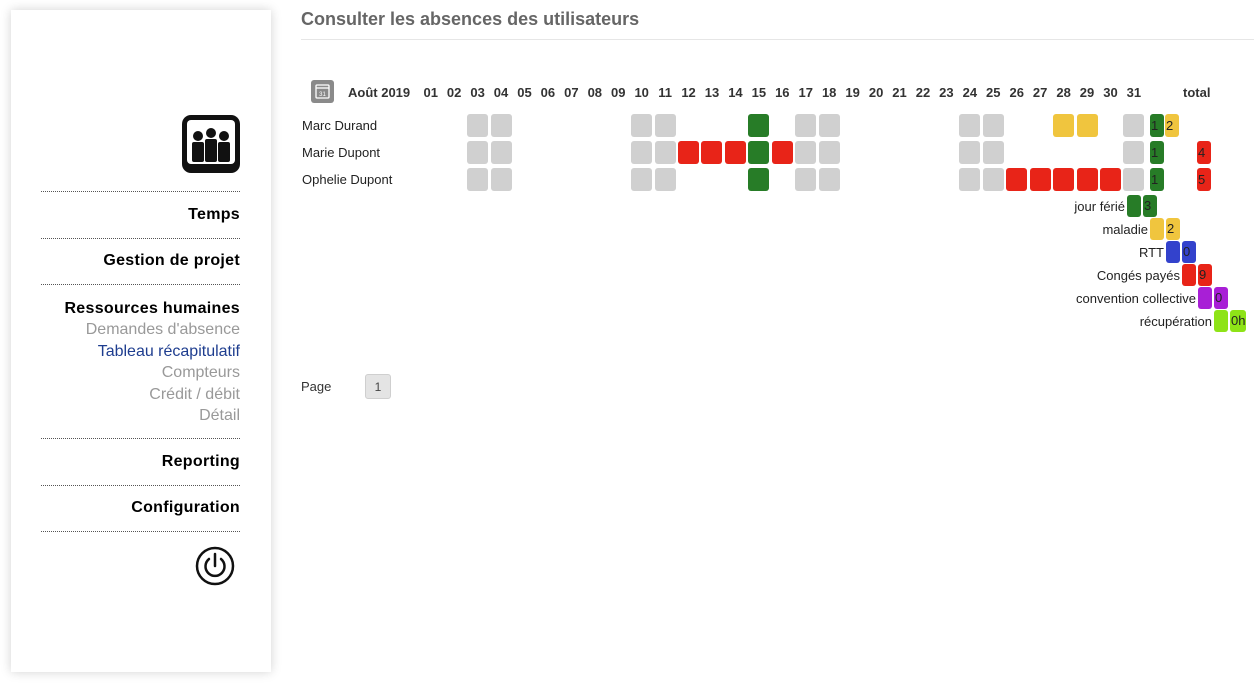 The height and width of the screenshot is (686, 1254). What do you see at coordinates (501, 92) in the screenshot?
I see `day-header: 04` at bounding box center [501, 92].